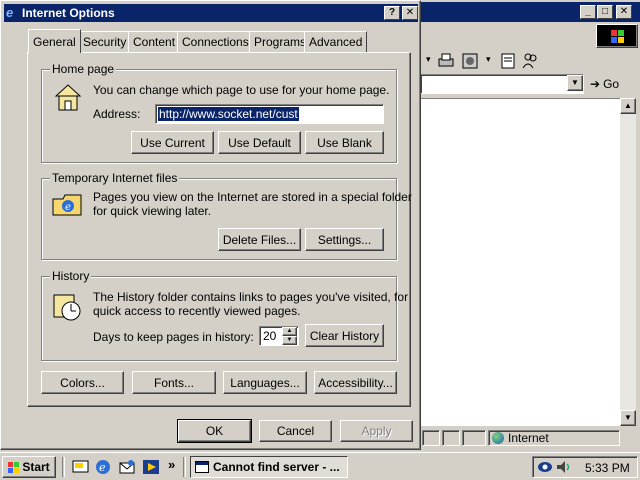 This screenshot has height=480, width=640. Describe the element at coordinates (508, 61) in the screenshot. I see `discuss-icon` at that location.